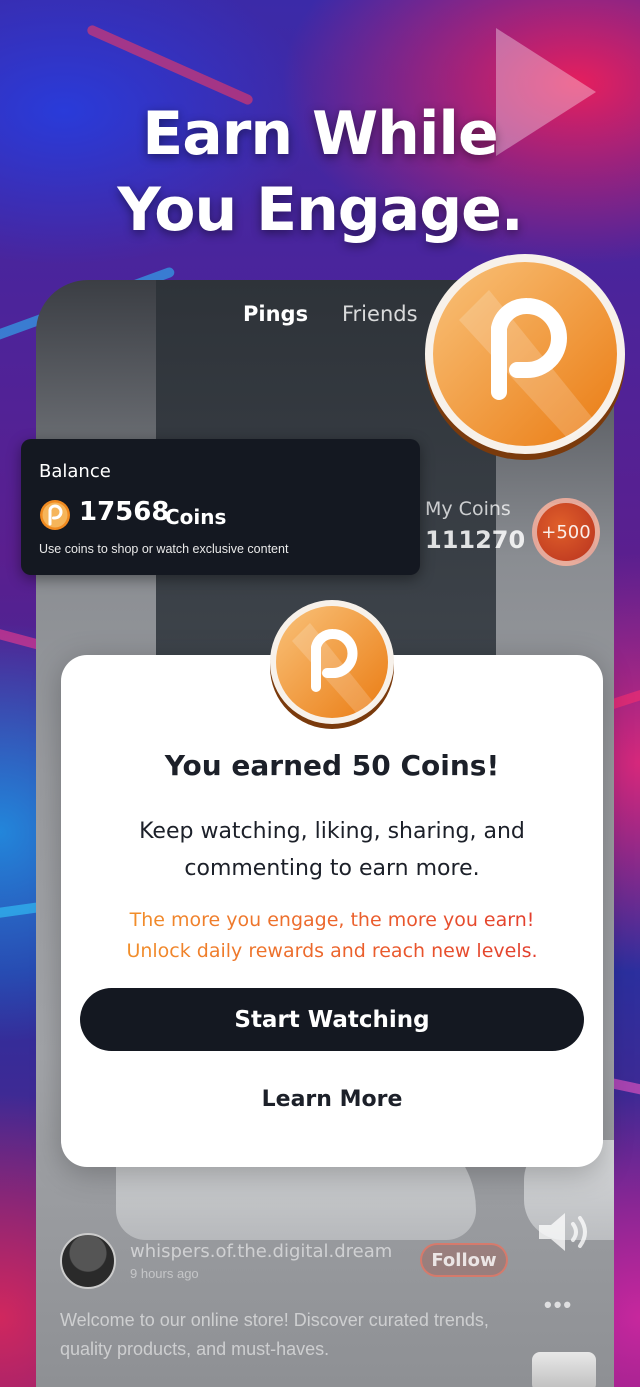 The width and height of the screenshot is (640, 1387). I want to click on avatar, so click(88, 1261).